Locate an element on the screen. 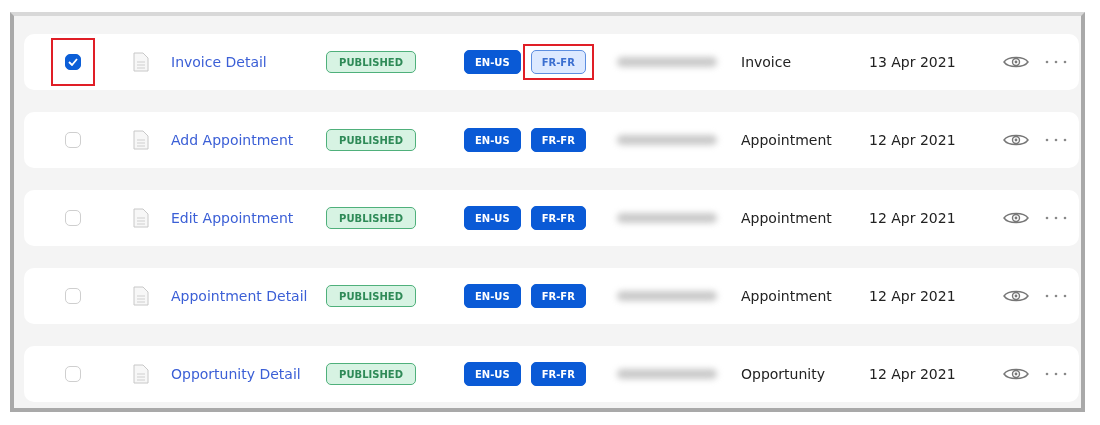  category-text: Opportunity is located at coordinates (783, 374).